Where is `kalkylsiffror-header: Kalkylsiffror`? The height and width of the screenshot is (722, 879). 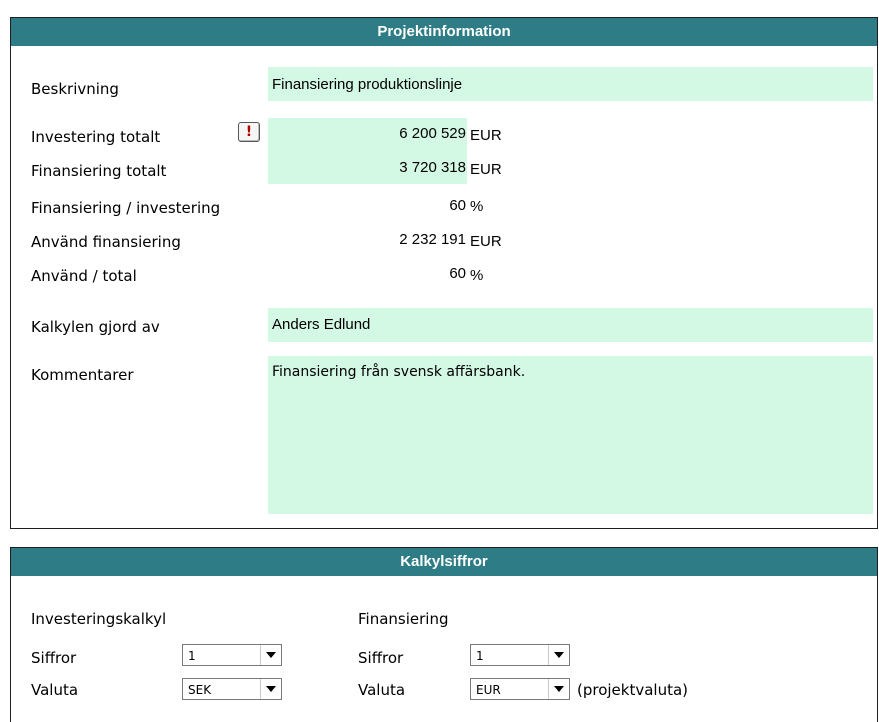 kalkylsiffror-header: Kalkylsiffror is located at coordinates (444, 562).